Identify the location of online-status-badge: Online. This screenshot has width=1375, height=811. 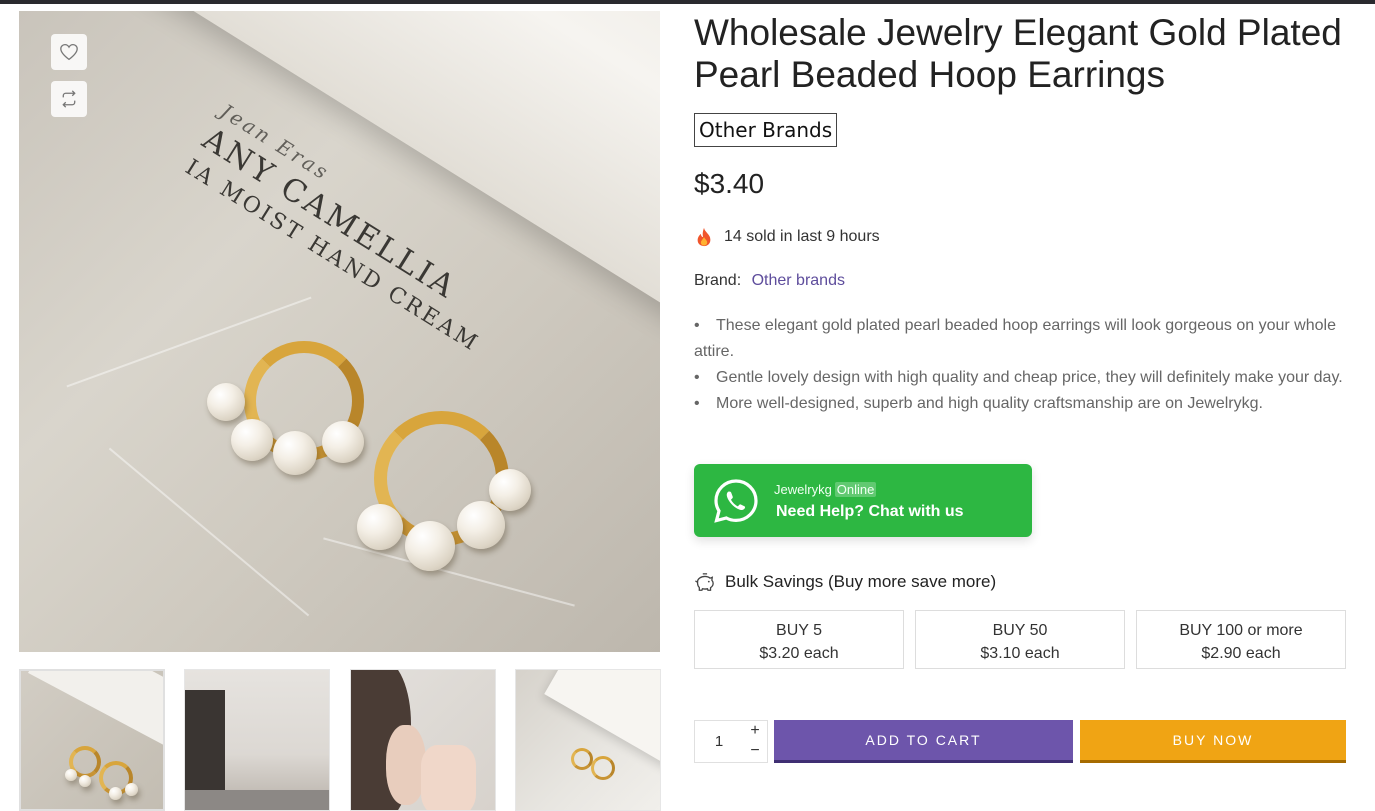
(855, 489).